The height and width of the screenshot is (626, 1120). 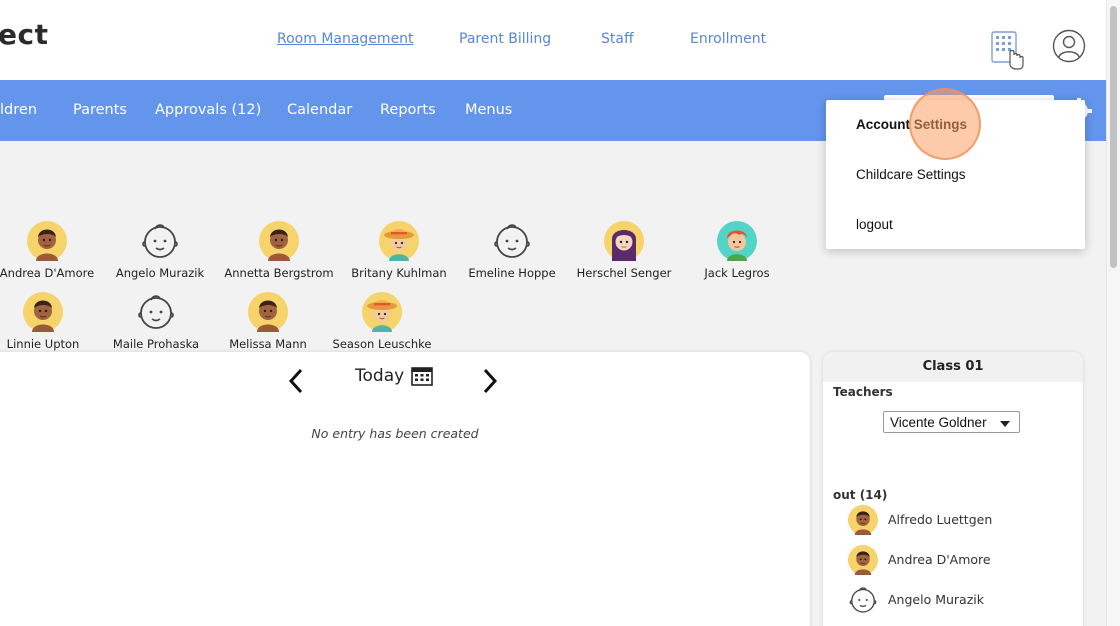 I want to click on teacher-select: Vicente Goldner, so click(x=951, y=422).